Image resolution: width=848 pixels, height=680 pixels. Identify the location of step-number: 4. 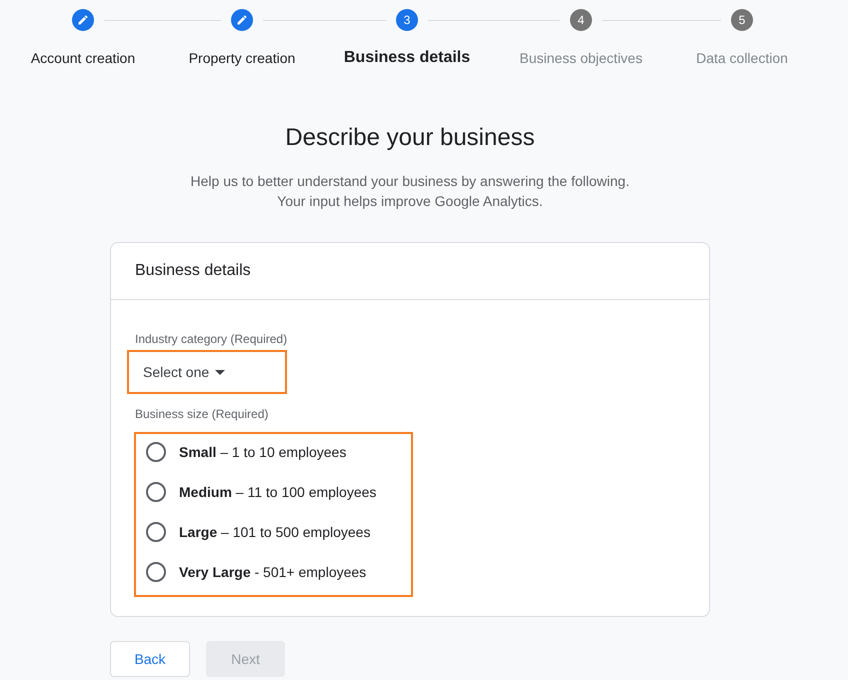
(581, 20).